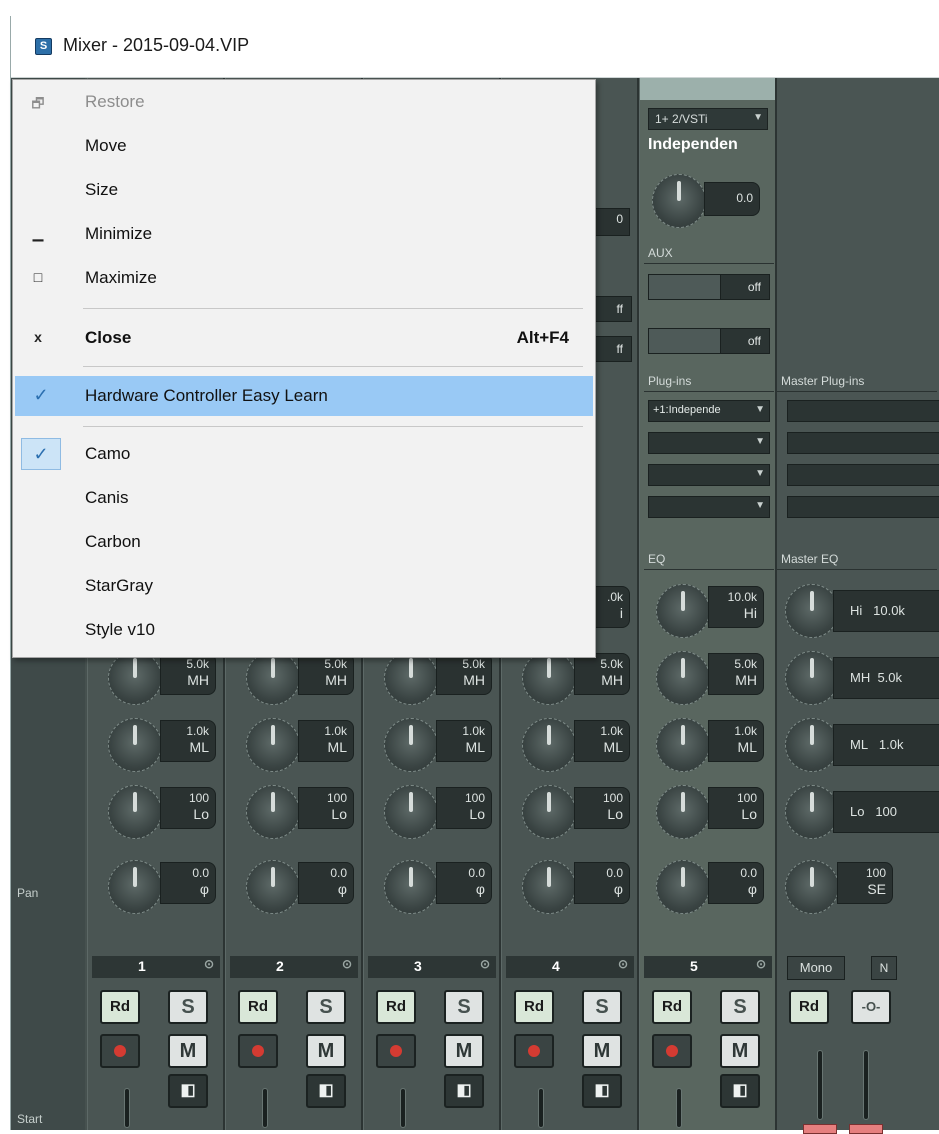 The image size is (939, 1134). I want to click on gain-knob, so click(679, 201).